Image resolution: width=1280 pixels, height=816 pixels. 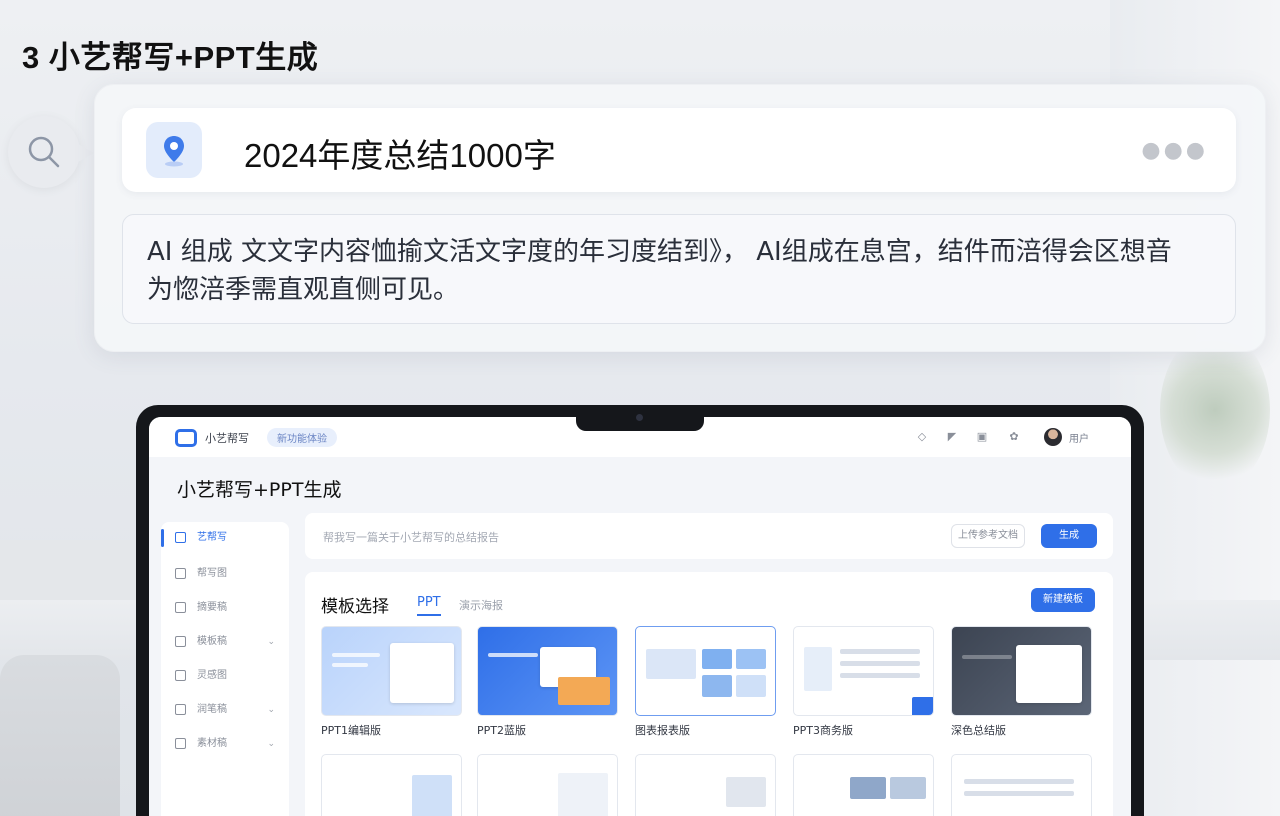 I want to click on home-icon, so click(x=180, y=537).